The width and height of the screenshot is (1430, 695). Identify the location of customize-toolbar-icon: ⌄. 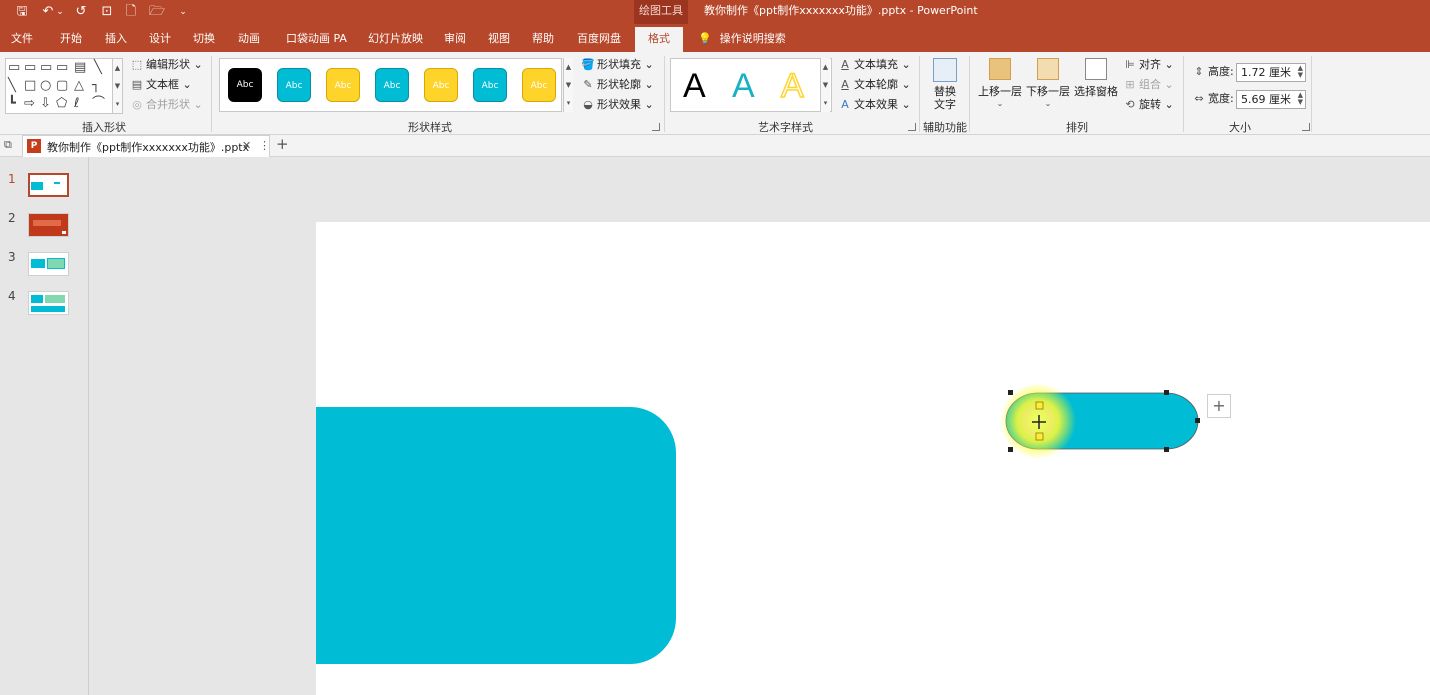
(183, 12).